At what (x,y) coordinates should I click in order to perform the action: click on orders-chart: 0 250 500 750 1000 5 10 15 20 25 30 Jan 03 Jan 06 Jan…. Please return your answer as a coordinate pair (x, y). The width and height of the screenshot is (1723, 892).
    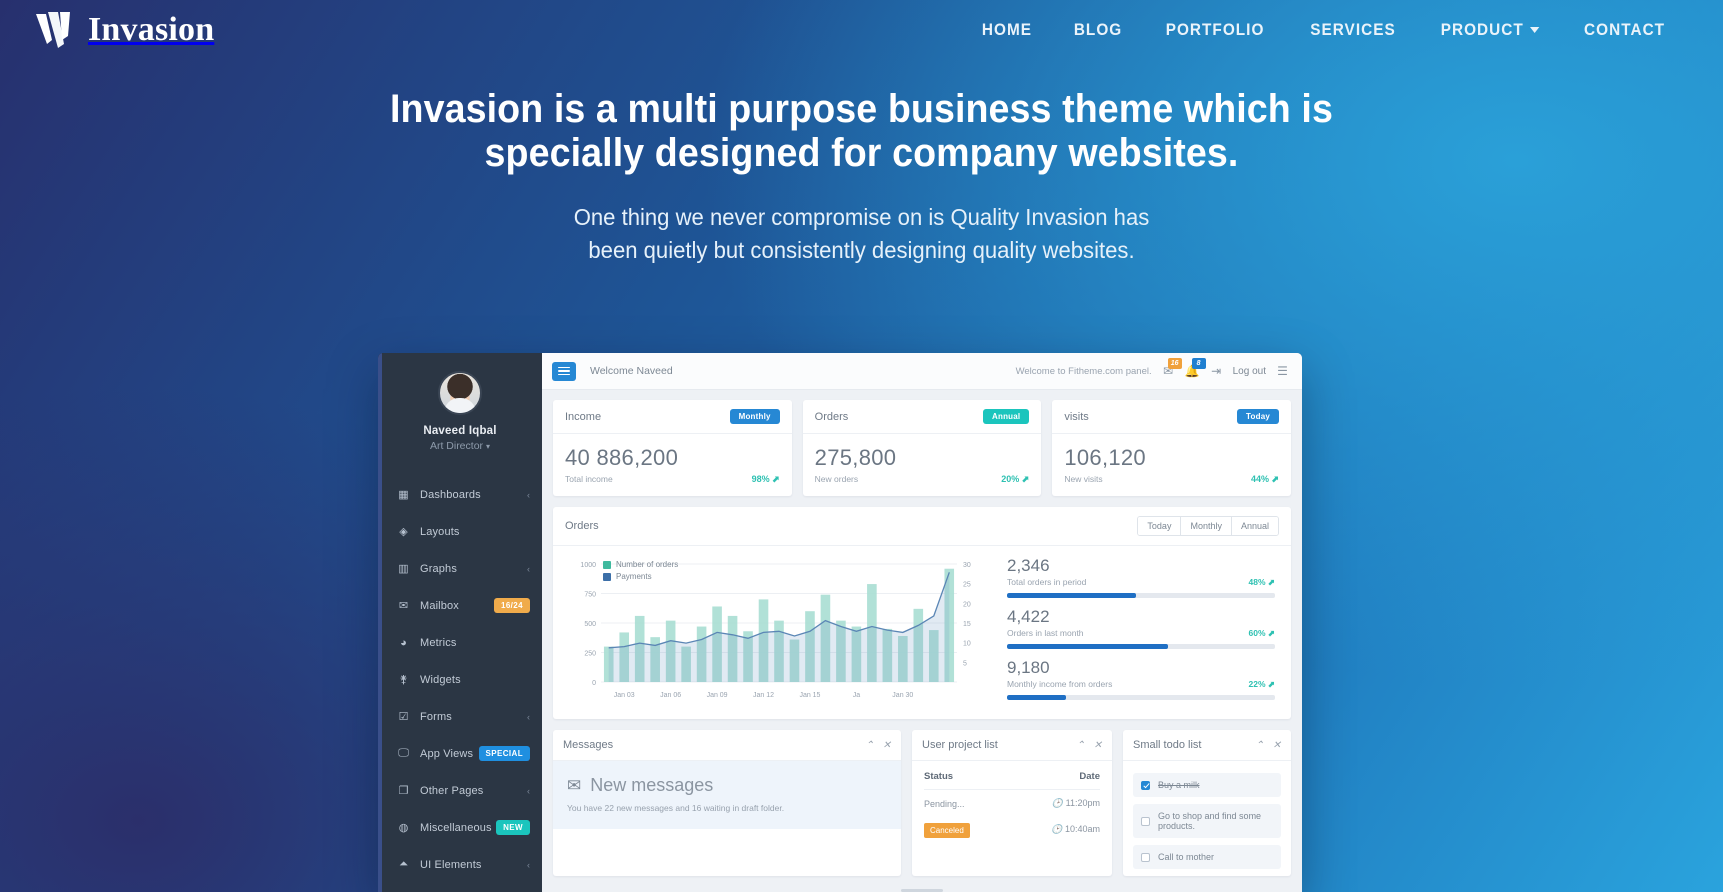
    Looking at the image, I should click on (776, 629).